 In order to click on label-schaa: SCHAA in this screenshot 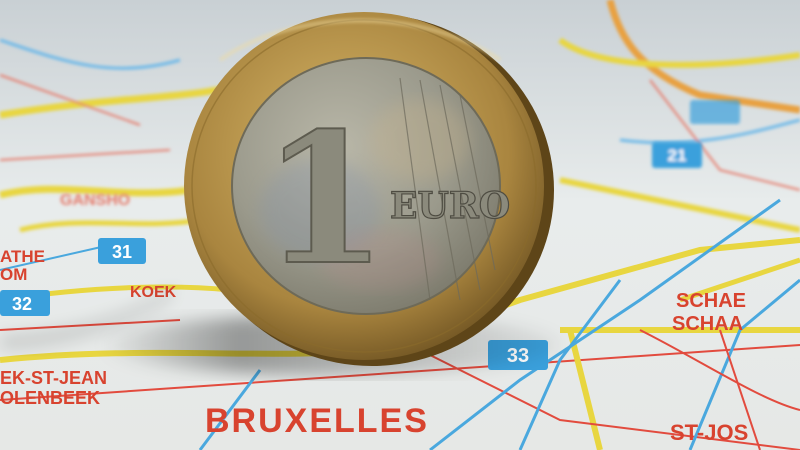, I will do `click(707, 324)`.